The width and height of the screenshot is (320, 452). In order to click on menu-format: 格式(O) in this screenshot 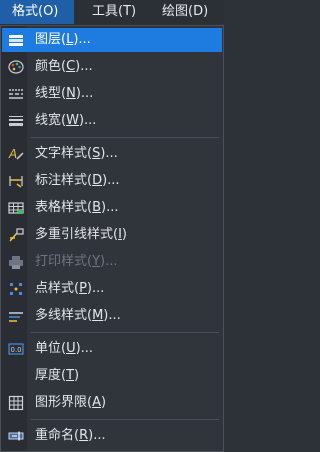, I will do `click(37, 12)`.